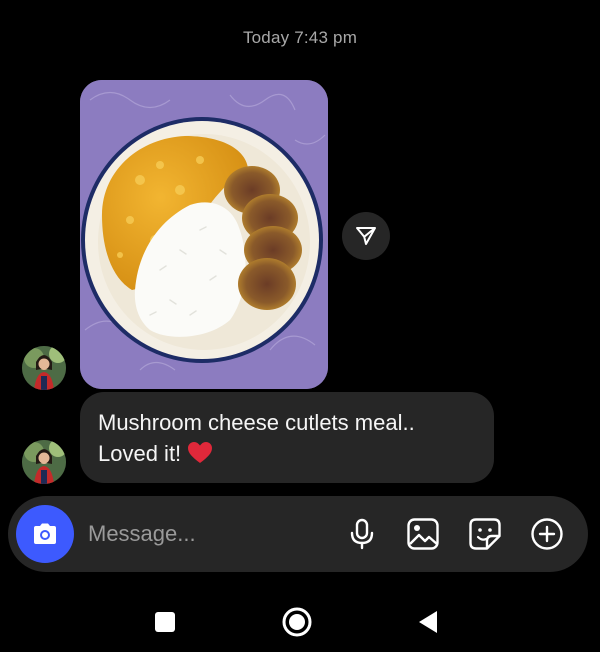  Describe the element at coordinates (140, 453) in the screenshot. I see `message-line-2-text: Loved it!` at that location.